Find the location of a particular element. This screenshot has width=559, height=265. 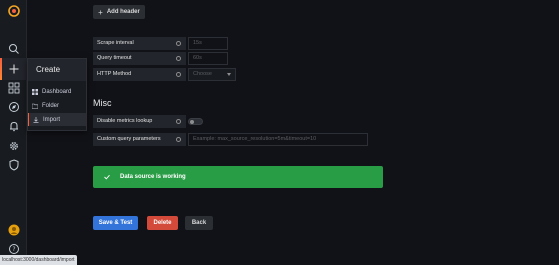

scrape-interval-label: Scrape interval is located at coordinates (139, 43).